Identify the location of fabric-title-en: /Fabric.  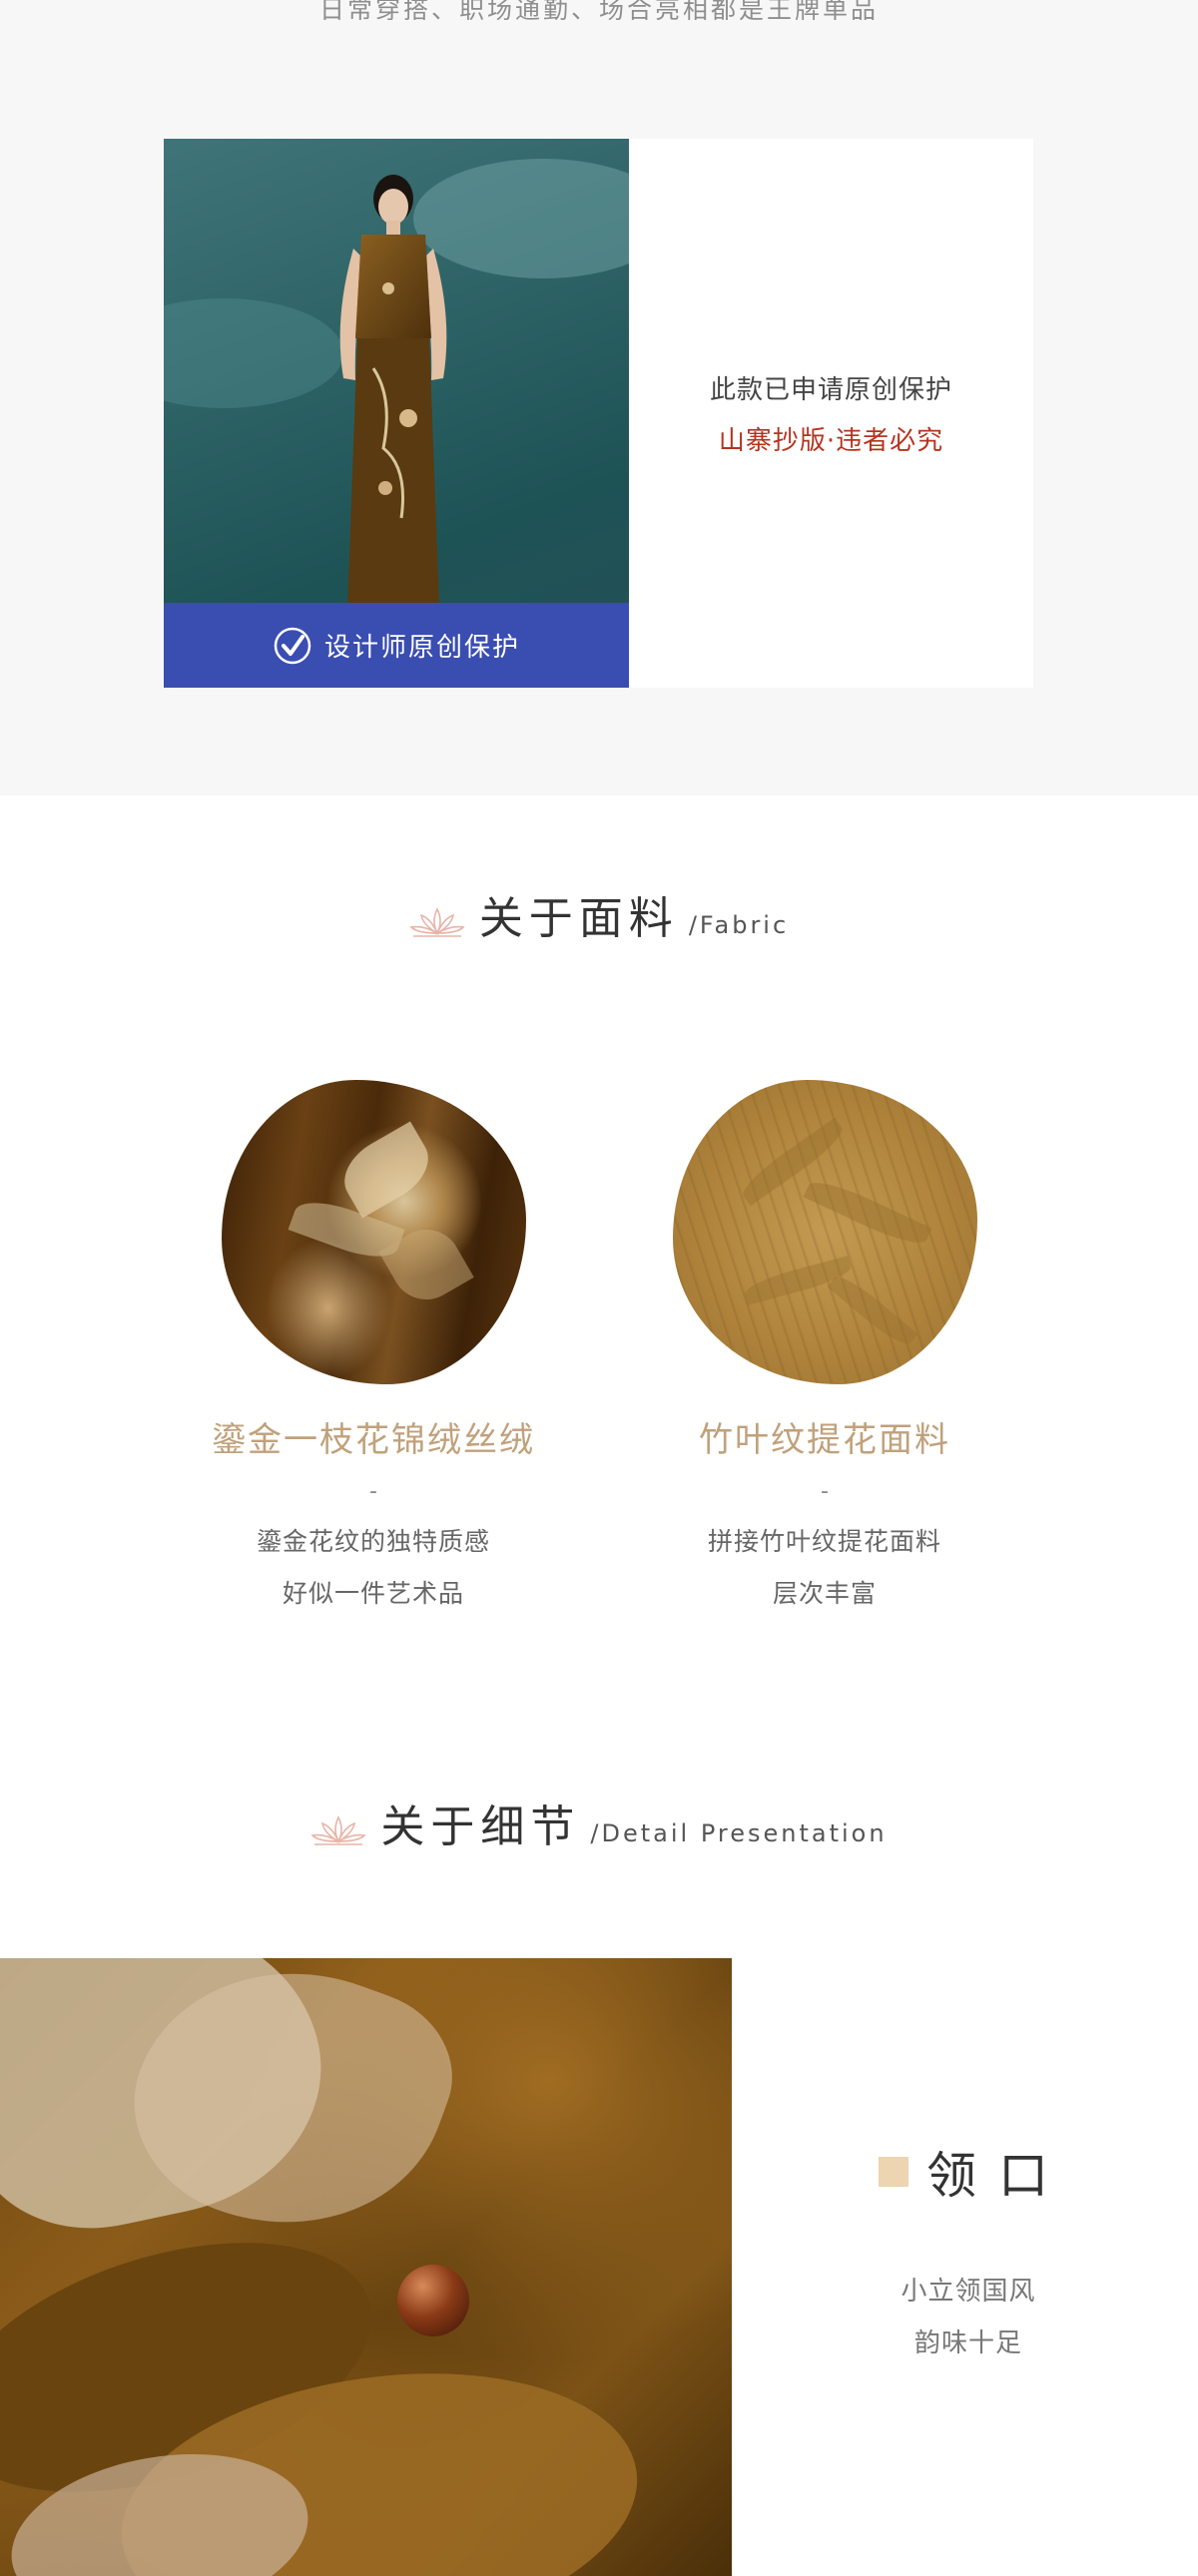
(739, 925).